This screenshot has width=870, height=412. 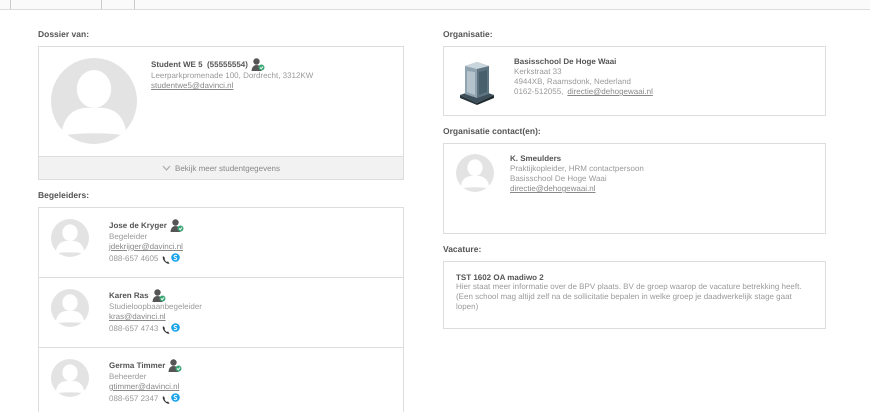 I want to click on contact-role: Praktijkopleider, HRM contactpersoon, so click(x=577, y=169).